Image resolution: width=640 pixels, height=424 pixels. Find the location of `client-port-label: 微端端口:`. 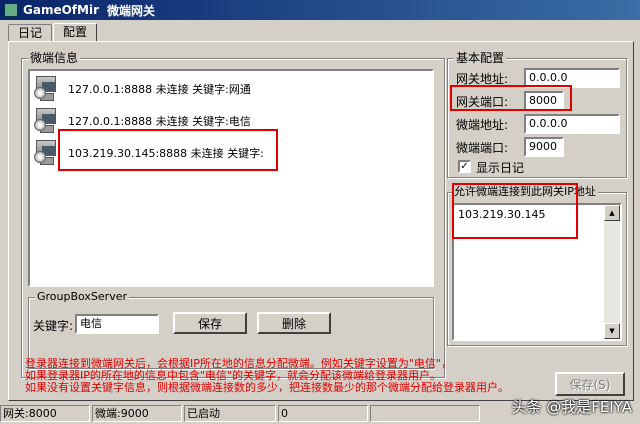

client-port-label: 微端端口: is located at coordinates (482, 148).